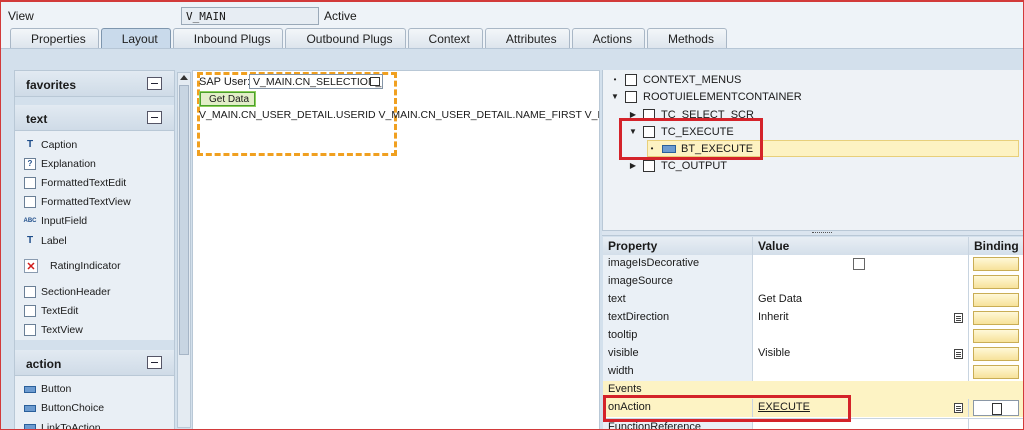 The width and height of the screenshot is (1024, 430). What do you see at coordinates (615, 96) in the screenshot?
I see `expand-down-icon: ▼` at bounding box center [615, 96].